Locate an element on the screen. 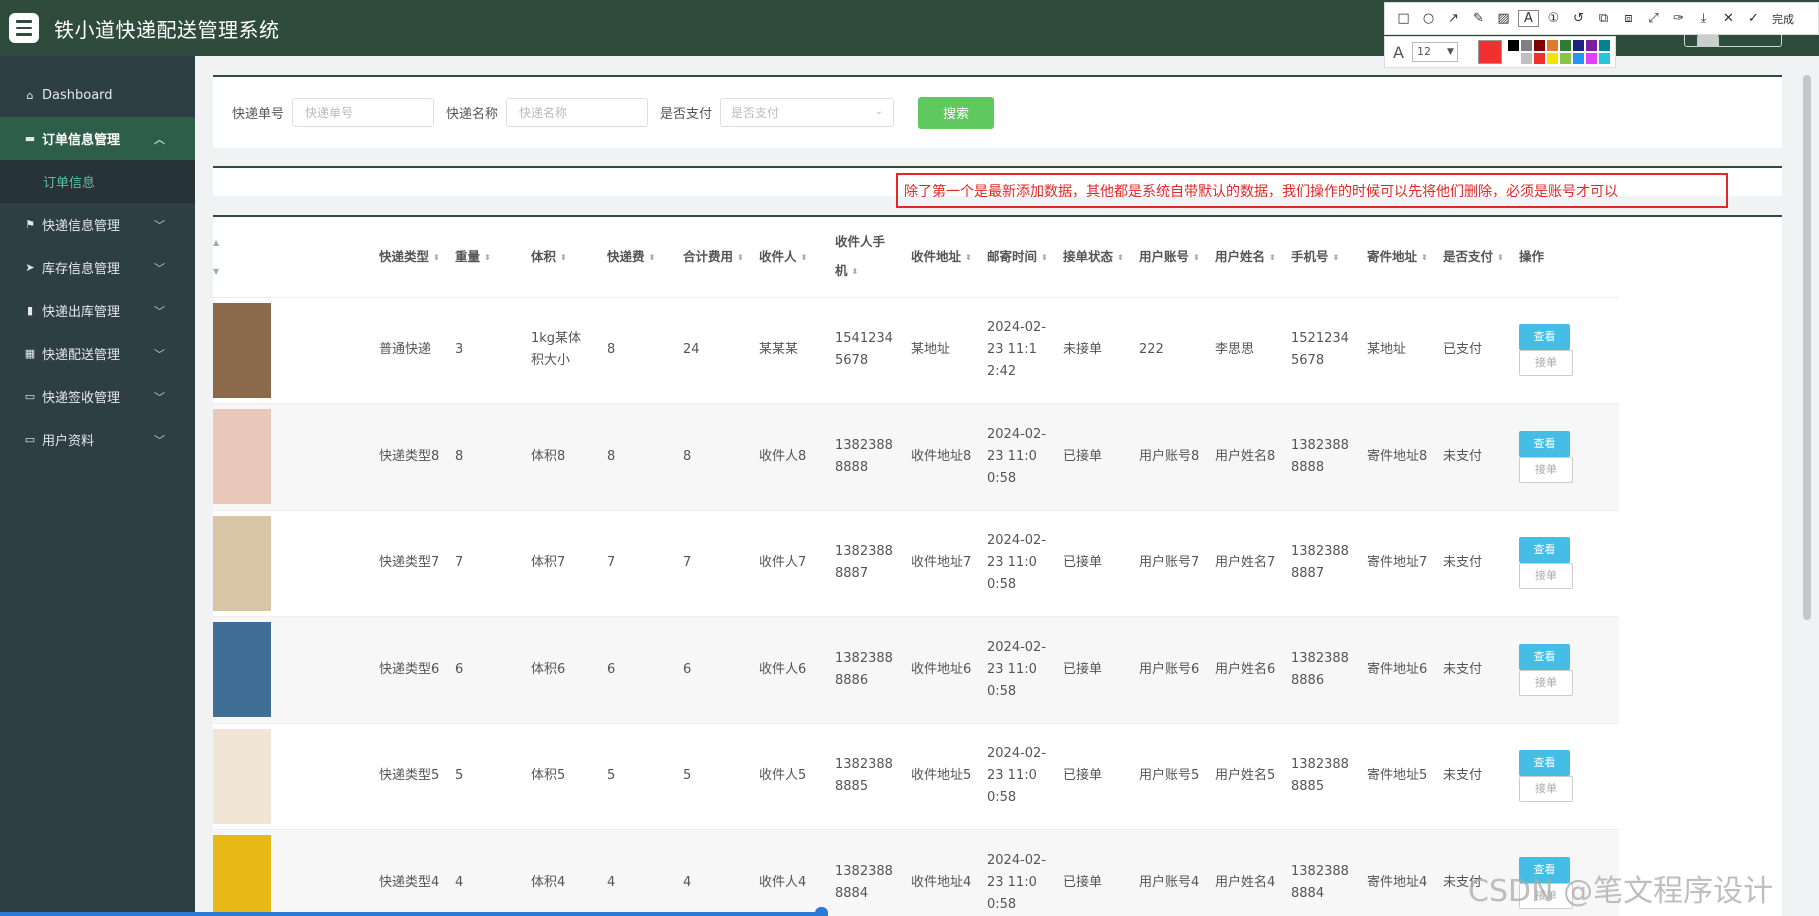 This screenshot has height=916, width=1819. column-header: 寄件地址 ⬍ is located at coordinates (1395, 257).